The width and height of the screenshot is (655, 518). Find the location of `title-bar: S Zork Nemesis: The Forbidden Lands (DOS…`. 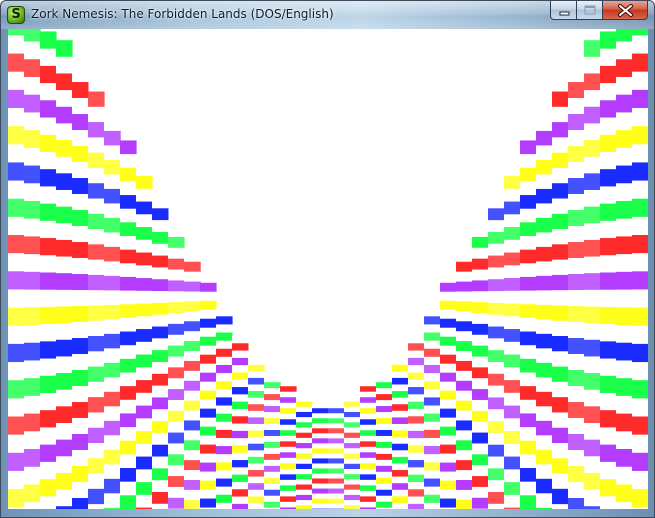

title-bar: S Zork Nemesis: The Forbidden Lands (DOS… is located at coordinates (327, 15).